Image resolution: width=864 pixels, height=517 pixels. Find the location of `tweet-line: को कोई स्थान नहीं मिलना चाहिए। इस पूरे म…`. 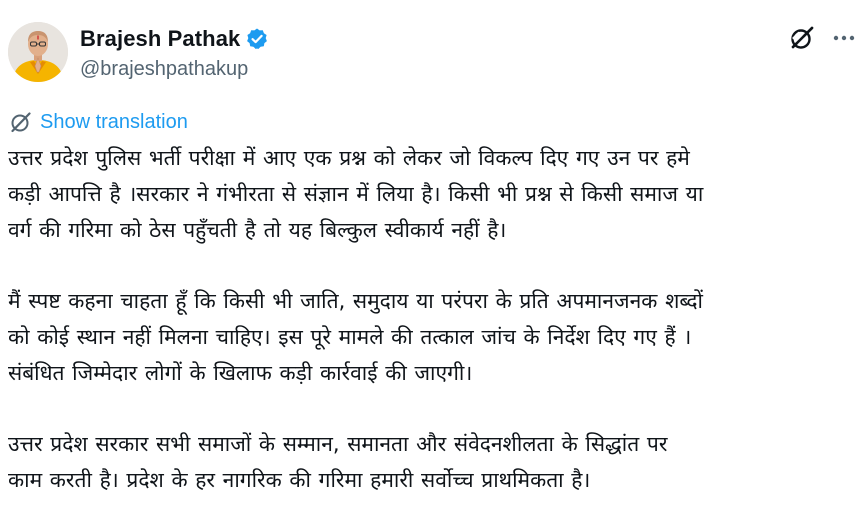

tweet-line: को कोई स्थान नहीं मिलना चाहिए। इस पूरे म… is located at coordinates (350, 337).